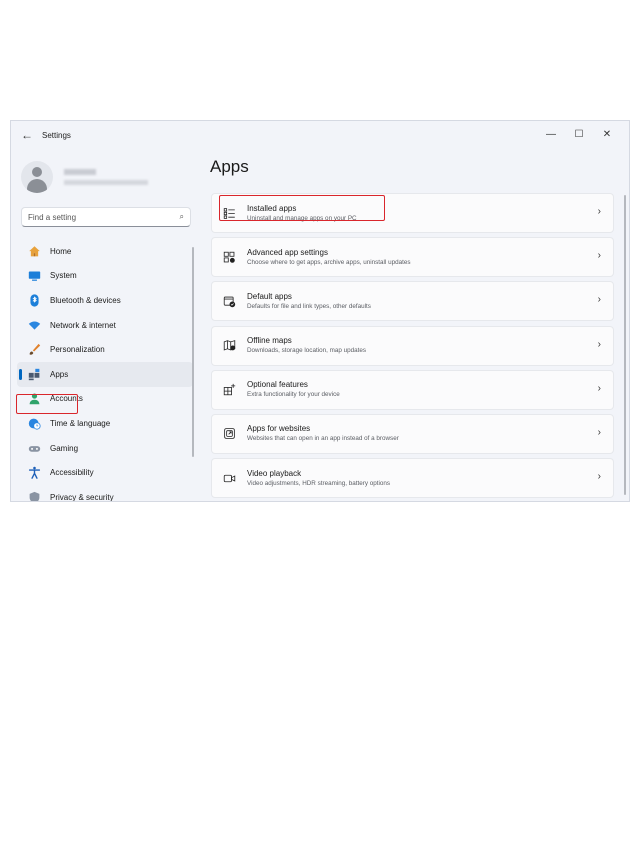 Image resolution: width=640 pixels, height=853 pixels. I want to click on sidebar-item-label: Time & language, so click(80, 423).